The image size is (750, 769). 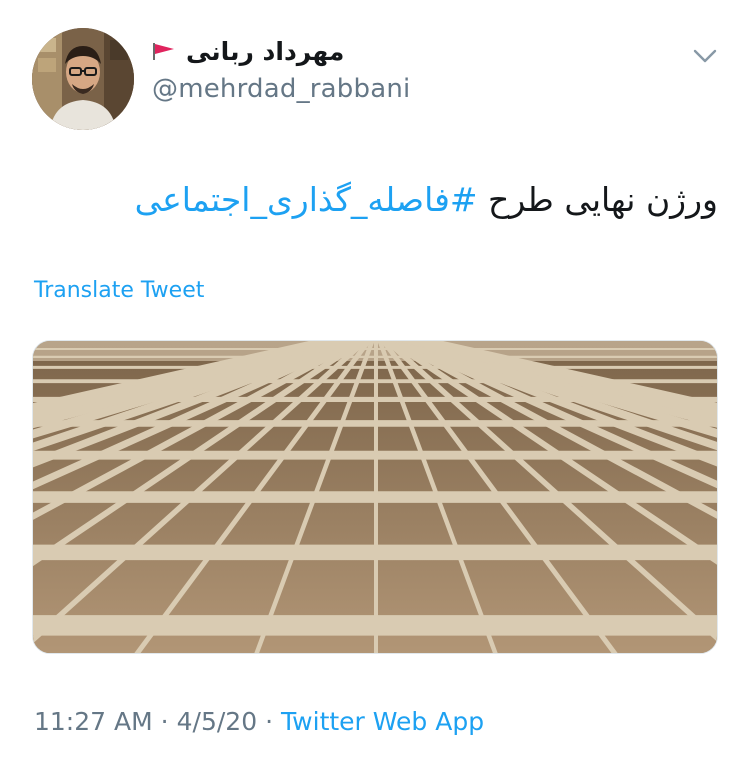 I want to click on tweet-meta: 11:27 AM · 4/5/20 · Twitter Web App, so click(x=259, y=721).